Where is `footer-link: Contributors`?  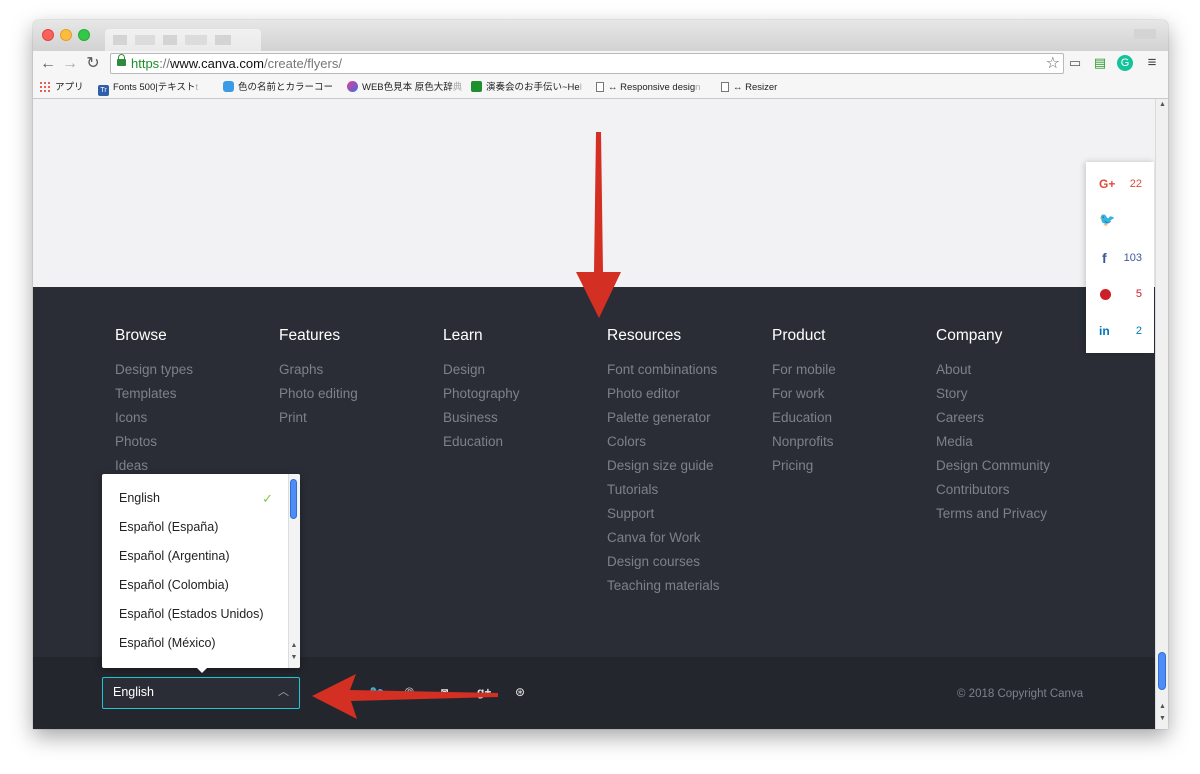 footer-link: Contributors is located at coordinates (993, 490).